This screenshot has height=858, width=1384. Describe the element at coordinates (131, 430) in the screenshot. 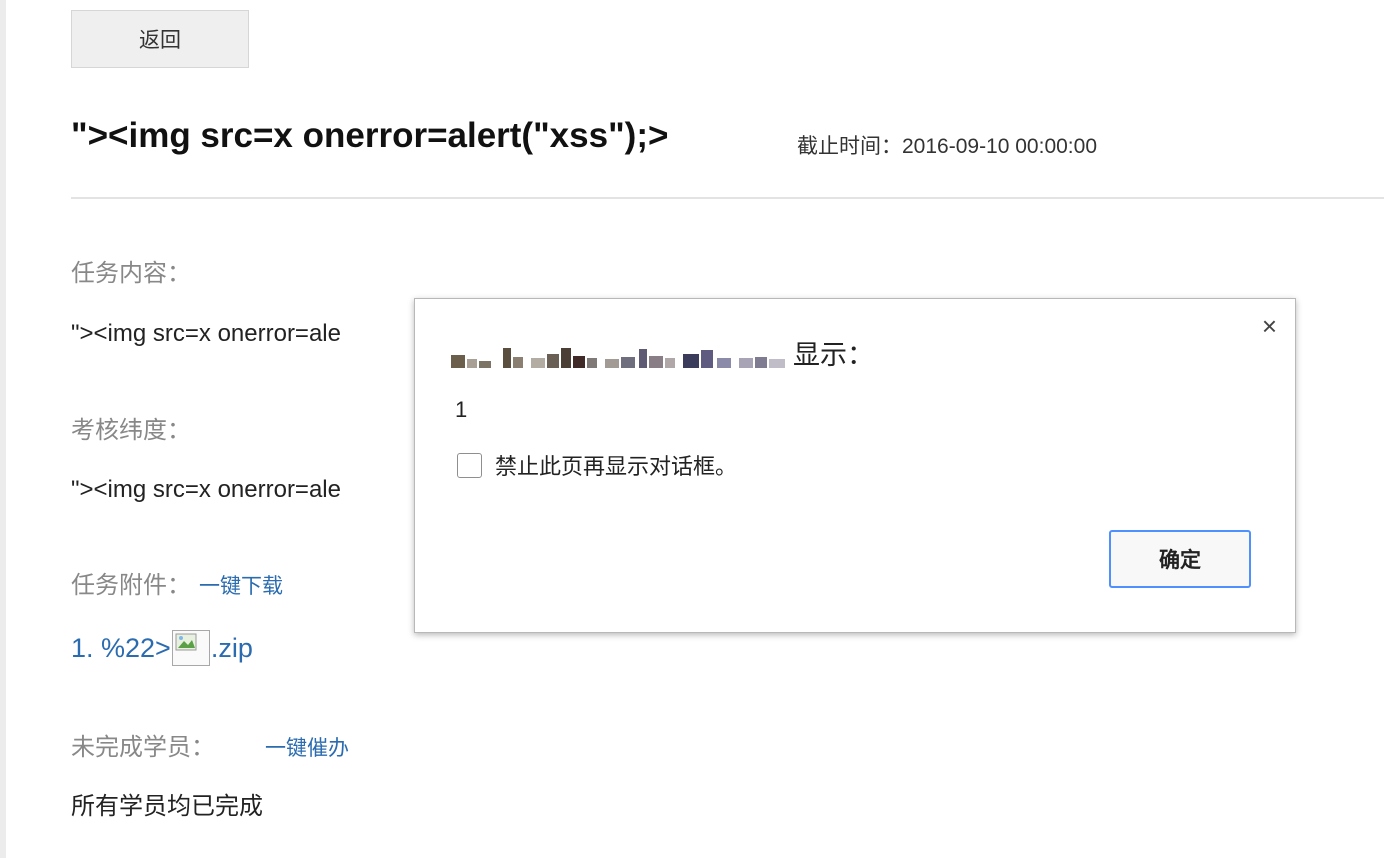

I see `assessment-label: 考核纬度：` at that location.